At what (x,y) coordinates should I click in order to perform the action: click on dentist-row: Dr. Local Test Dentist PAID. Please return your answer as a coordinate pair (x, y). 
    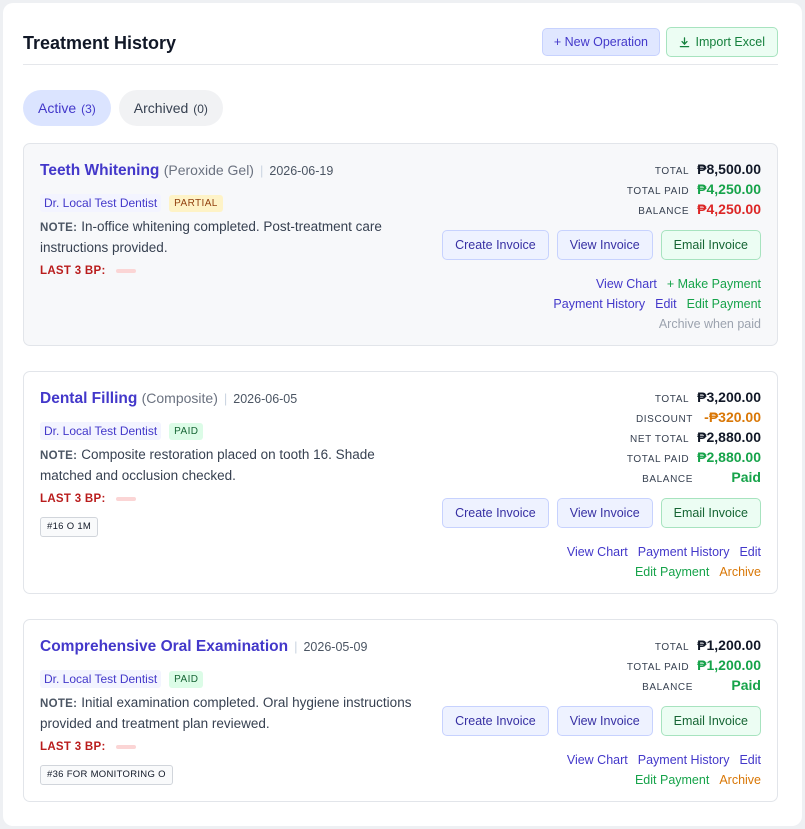
    Looking at the image, I should click on (122, 679).